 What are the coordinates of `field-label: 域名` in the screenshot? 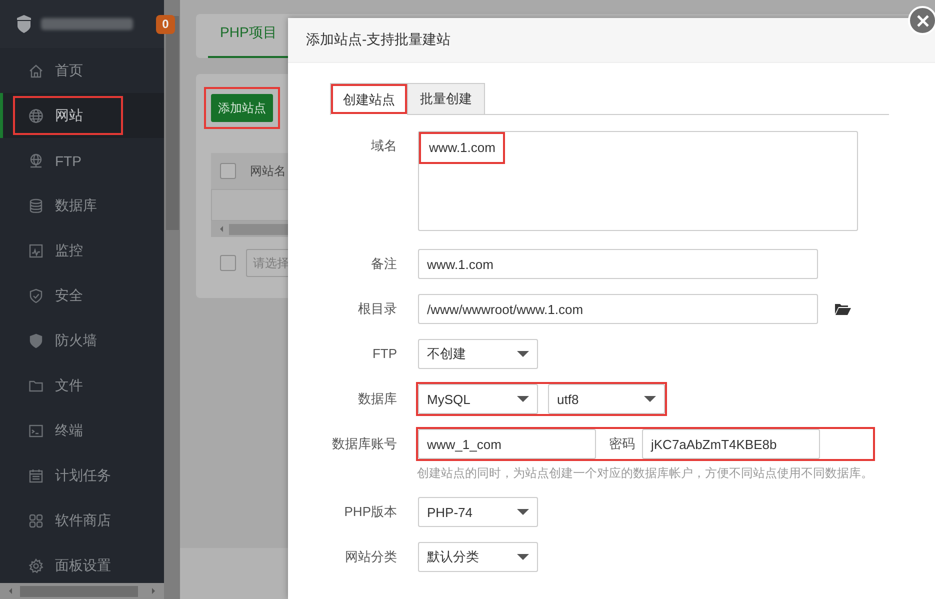 It's located at (383, 146).